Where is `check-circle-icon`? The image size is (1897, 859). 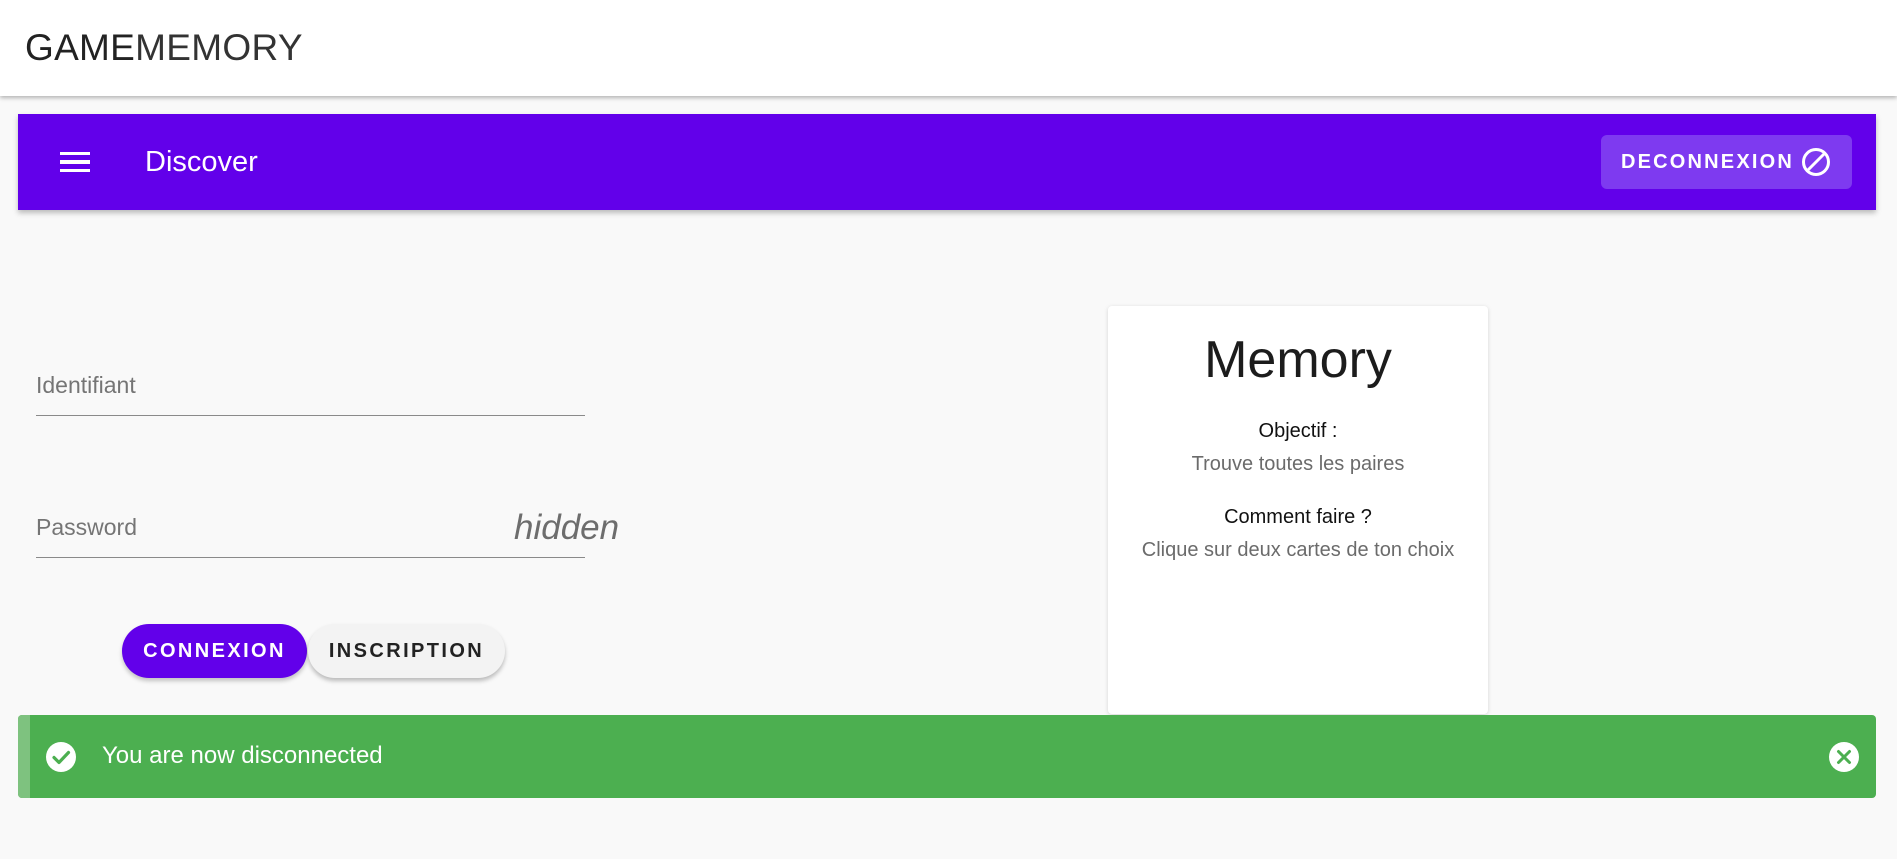
check-circle-icon is located at coordinates (61, 757).